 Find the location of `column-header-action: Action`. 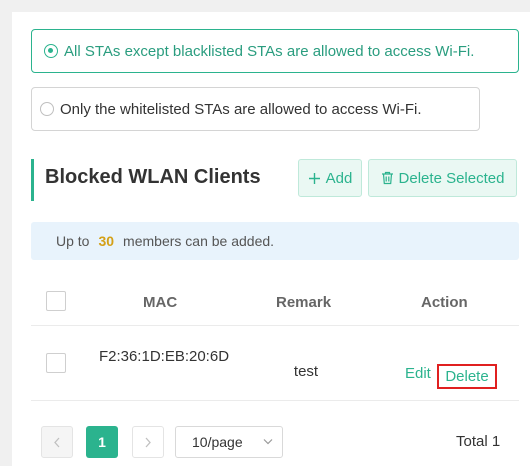

column-header-action: Action is located at coordinates (444, 302).